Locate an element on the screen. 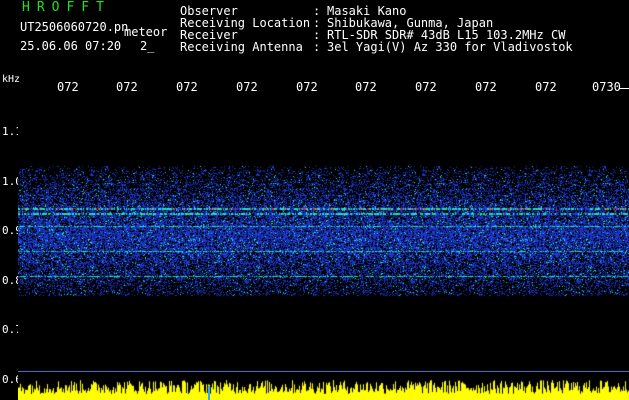  filename-label: UT2506060720.pn is located at coordinates (74, 27).